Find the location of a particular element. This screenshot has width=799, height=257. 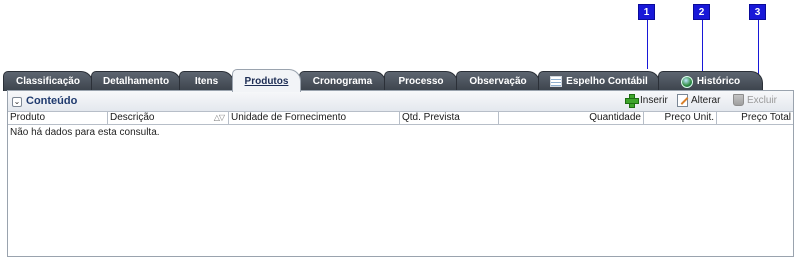

callout-badge-2: 2 is located at coordinates (701, 12).